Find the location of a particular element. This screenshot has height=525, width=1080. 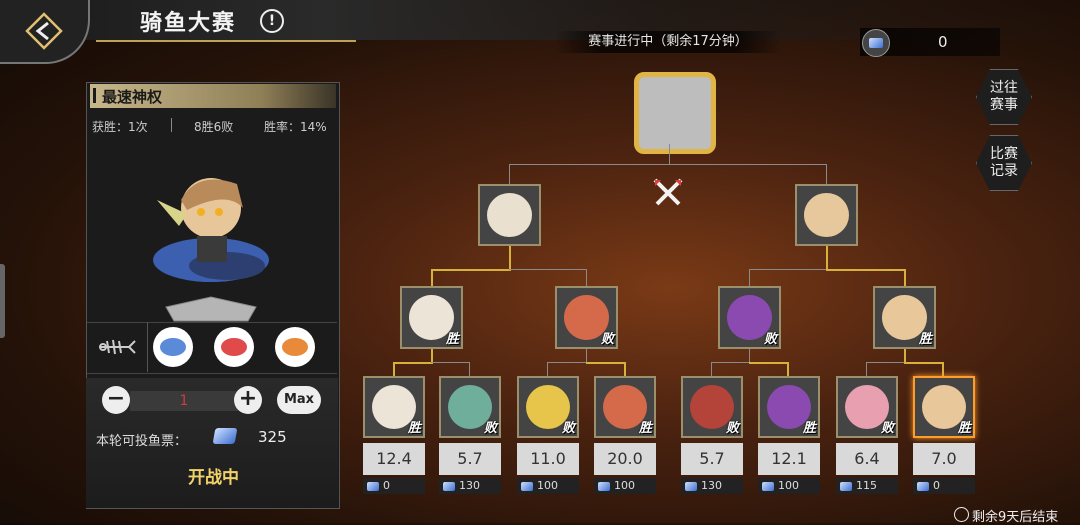

blue-fish-icon is located at coordinates (173, 347).